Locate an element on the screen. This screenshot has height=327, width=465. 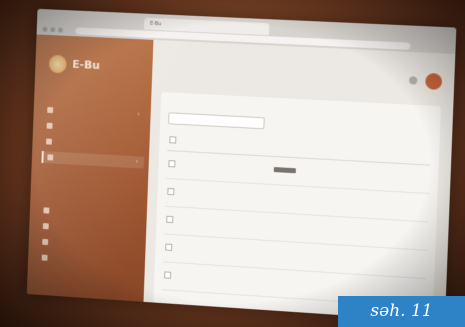
page-number-text: səh. 11 is located at coordinates (401, 311).